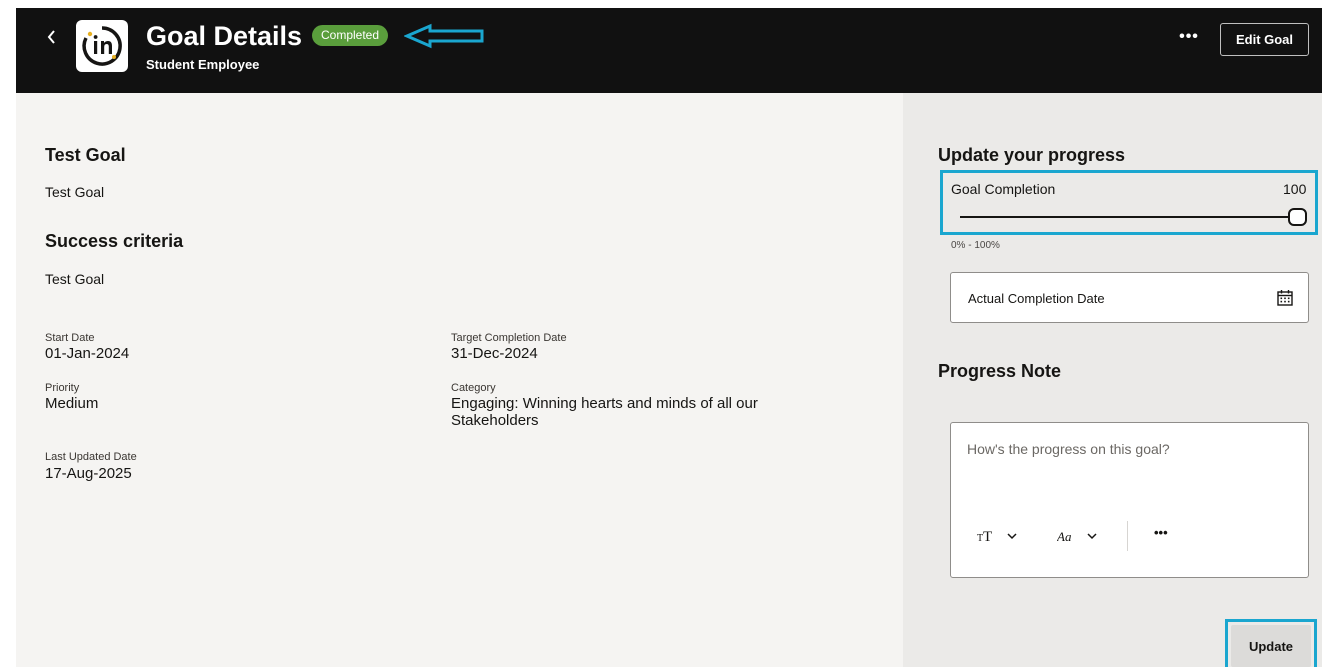 The width and height of the screenshot is (1322, 667). What do you see at coordinates (350, 35) in the screenshot?
I see `status-badge: Completed` at bounding box center [350, 35].